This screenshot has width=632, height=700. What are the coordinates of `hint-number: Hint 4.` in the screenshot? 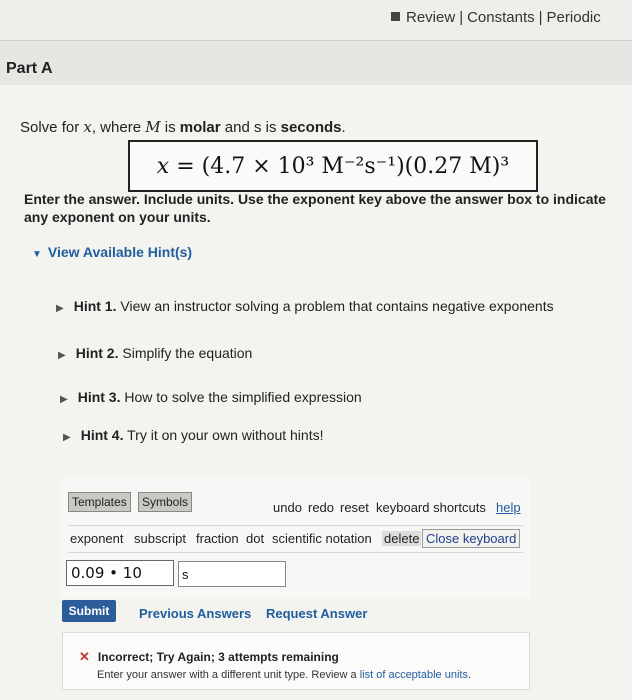 It's located at (102, 435).